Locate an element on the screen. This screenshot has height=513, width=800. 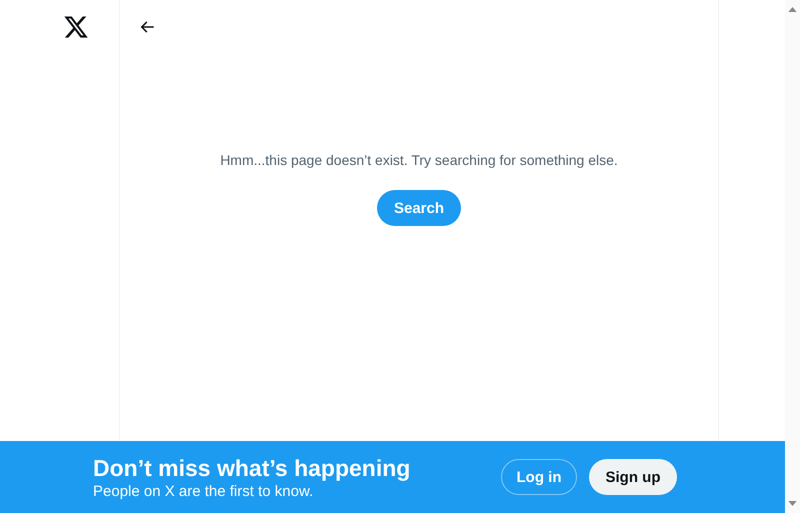
error-message: Hmm...this page doesn’t exist. Try searching for something else. is located at coordinates (419, 160).